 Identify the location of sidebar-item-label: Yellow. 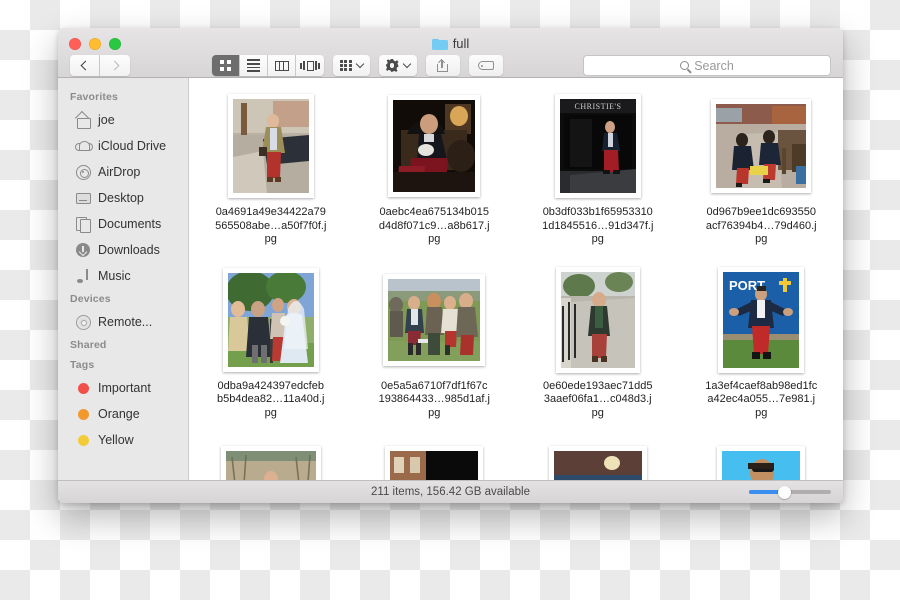
(116, 440).